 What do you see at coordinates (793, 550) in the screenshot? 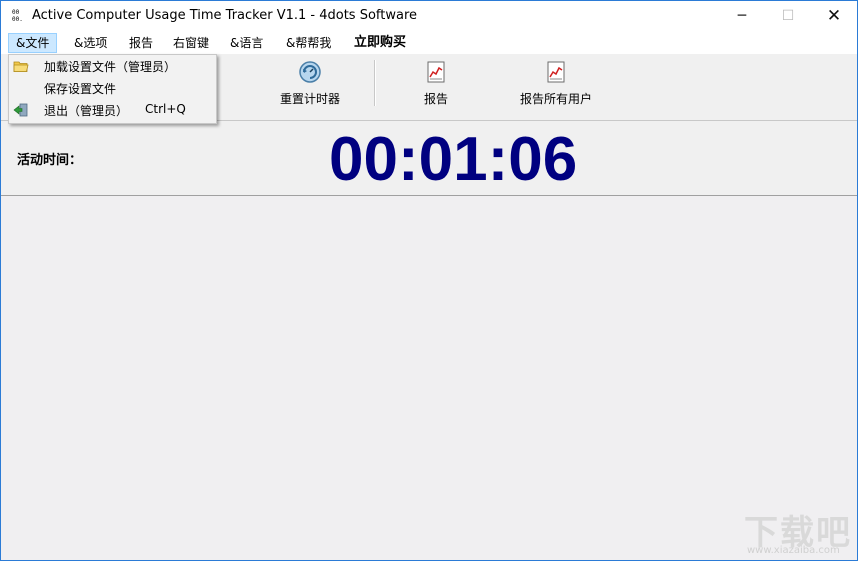
I see `watermark-url: www.xiazaiba.com` at bounding box center [793, 550].